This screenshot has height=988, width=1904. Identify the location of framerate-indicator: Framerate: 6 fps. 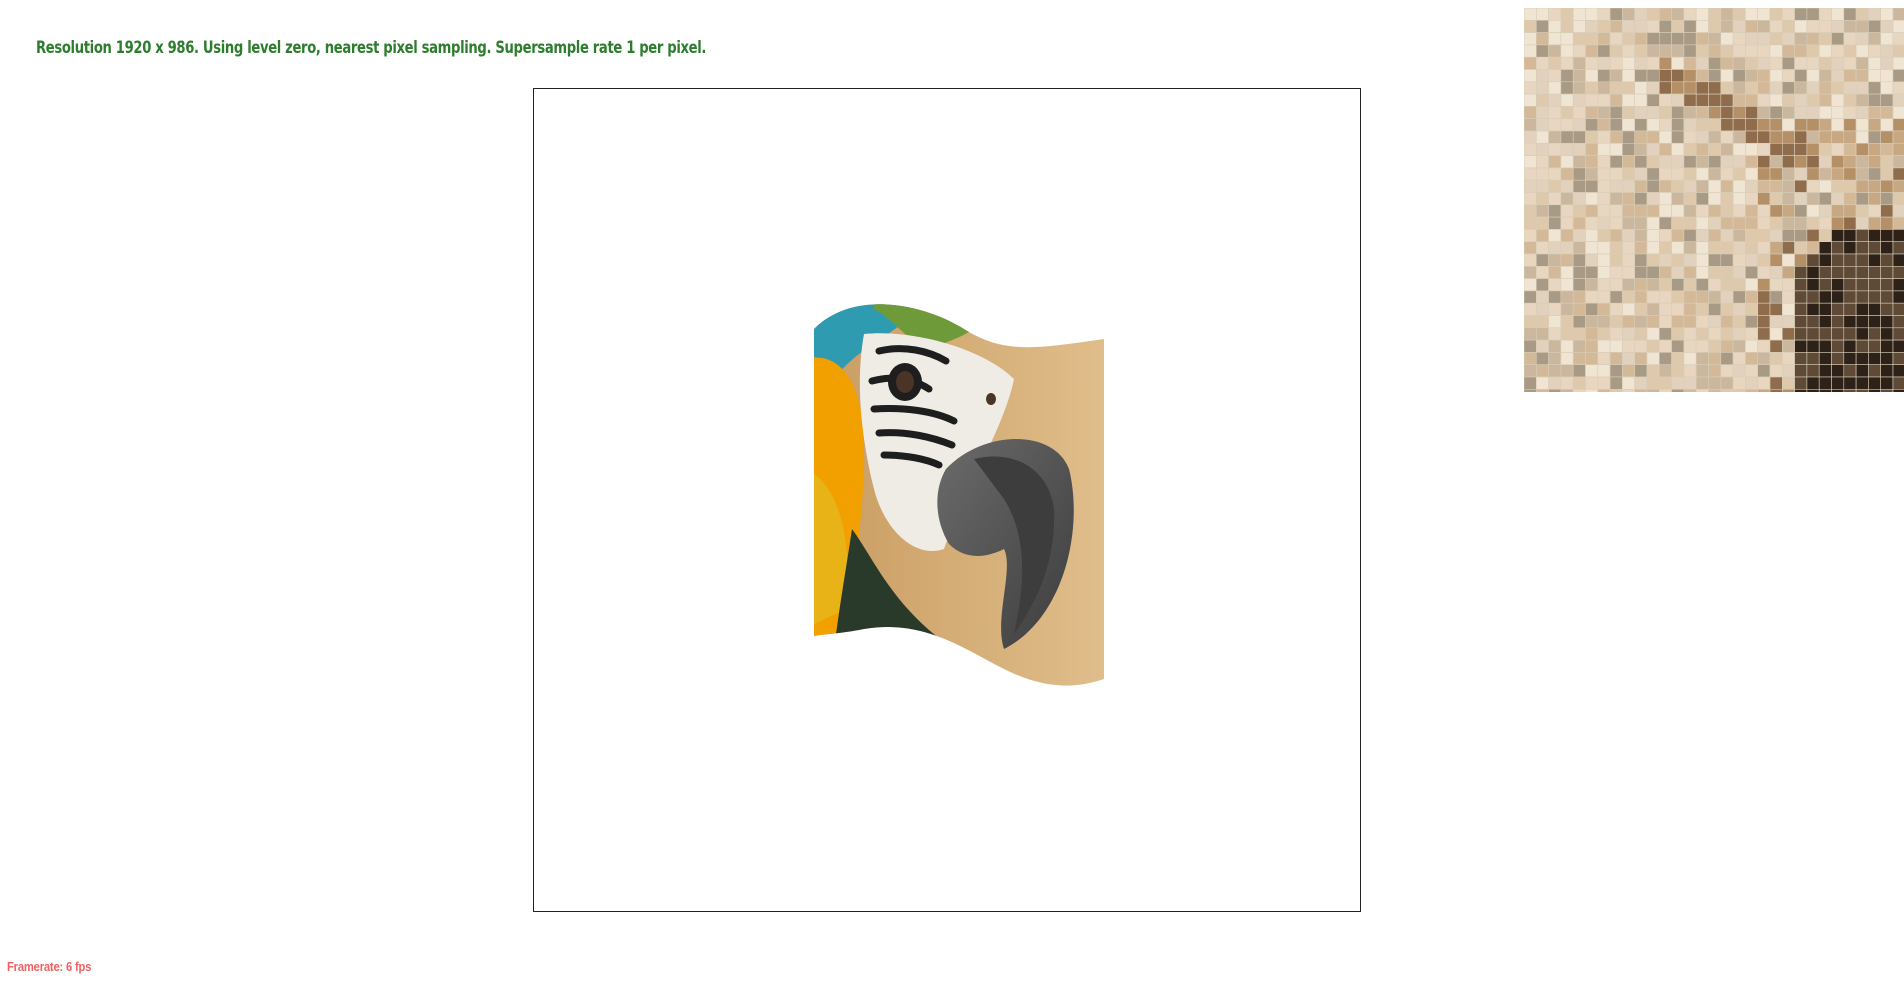
(49, 966).